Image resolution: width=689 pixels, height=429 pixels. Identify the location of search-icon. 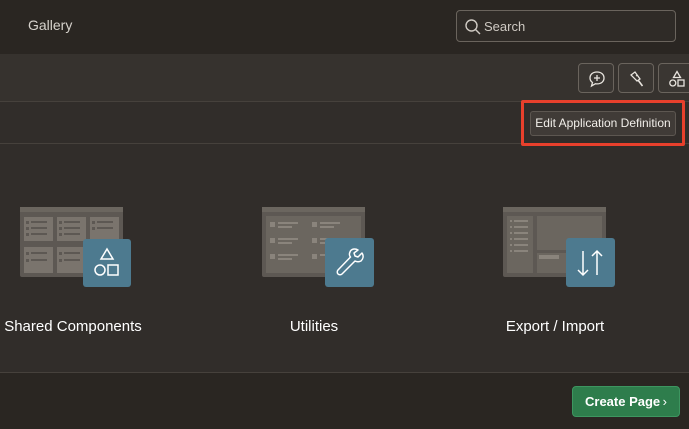
(473, 27).